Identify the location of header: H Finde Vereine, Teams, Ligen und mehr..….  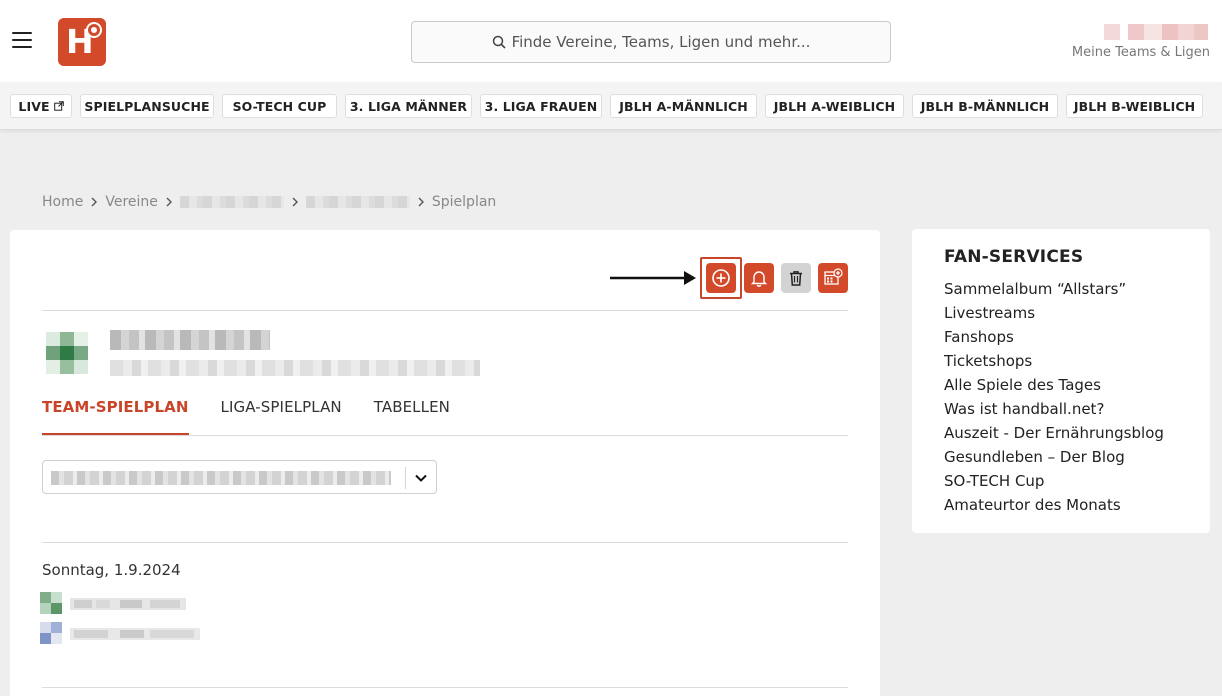
(611, 41).